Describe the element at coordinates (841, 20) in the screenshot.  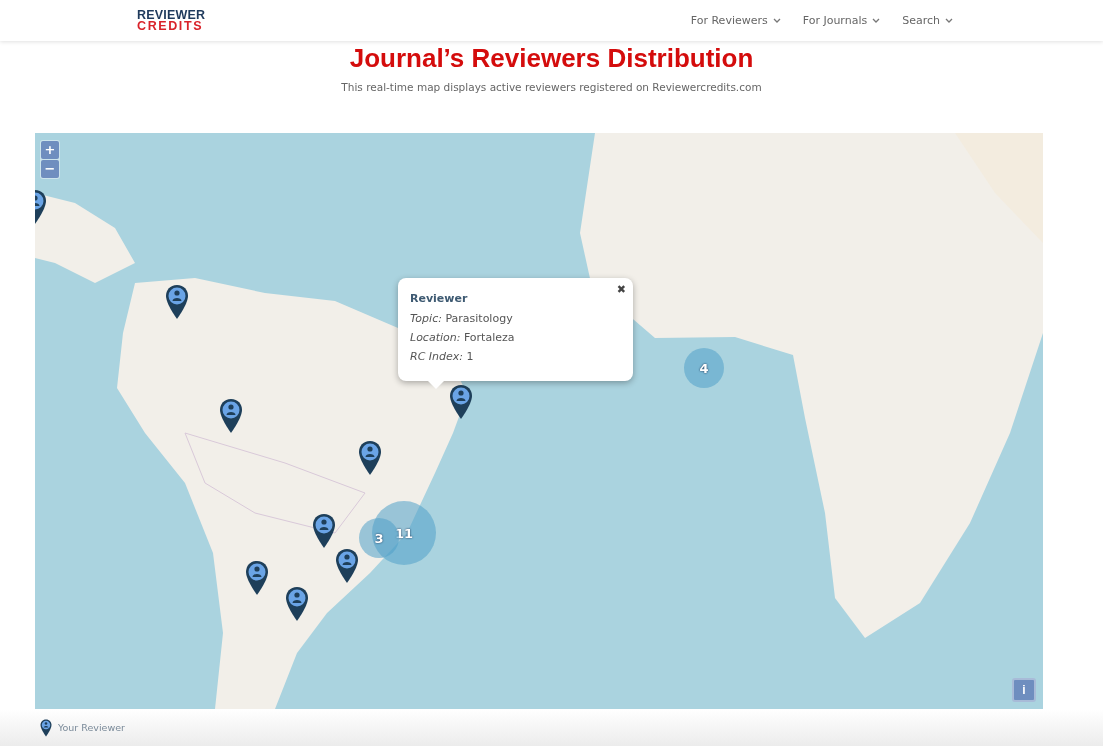
I see `nav-menu-item: For Journals` at that location.